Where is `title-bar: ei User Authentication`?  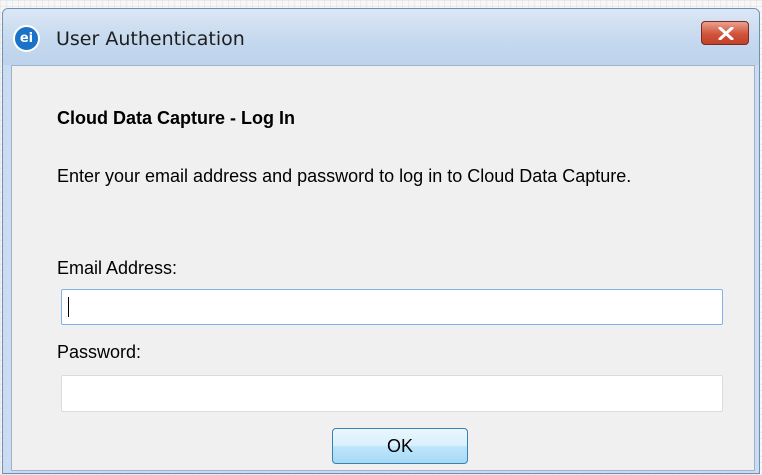 title-bar: ei User Authentication is located at coordinates (381, 37).